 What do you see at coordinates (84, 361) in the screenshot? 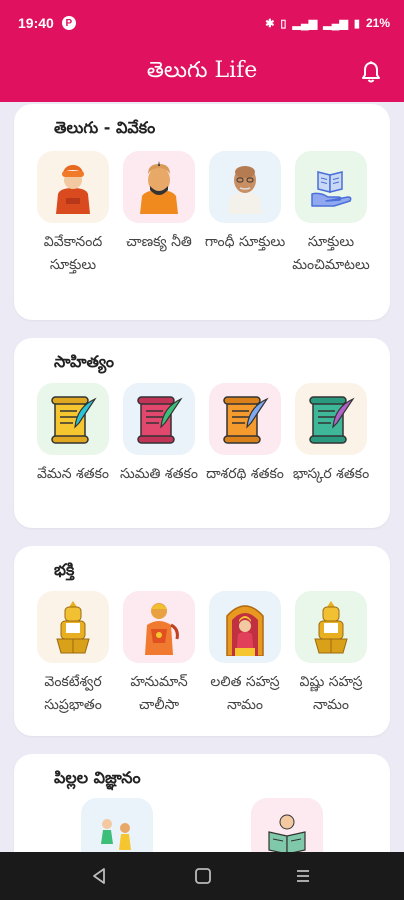
I see `section-title: సాహిత్యం` at bounding box center [84, 361].